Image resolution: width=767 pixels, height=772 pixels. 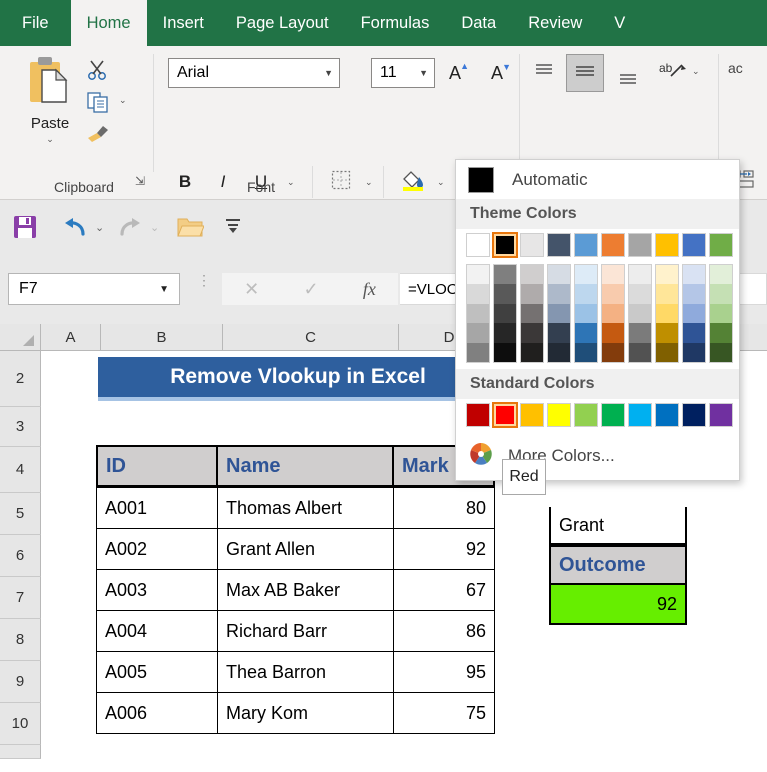 What do you see at coordinates (35, 23) in the screenshot?
I see `tab-file: File` at bounding box center [35, 23].